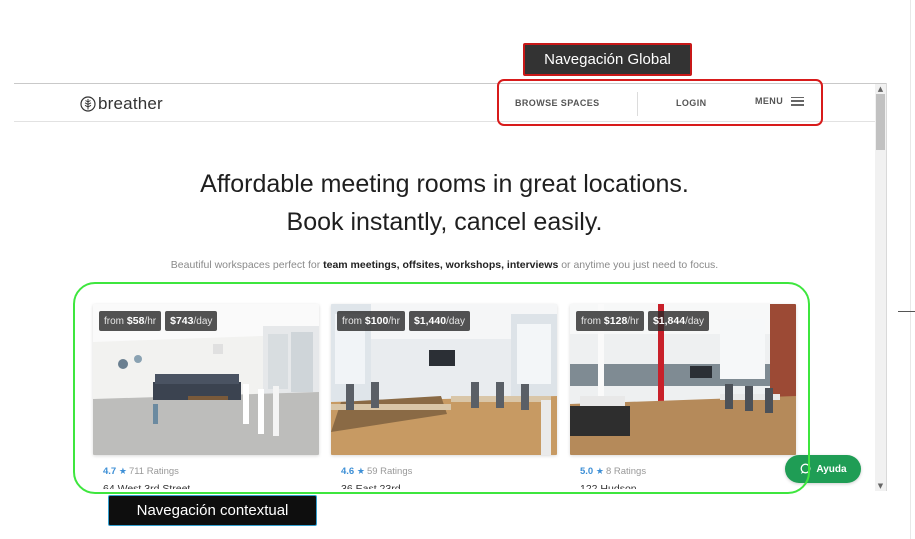  Describe the element at coordinates (607, 59) in the screenshot. I see `global-navigation-label: Navegación Global` at that location.